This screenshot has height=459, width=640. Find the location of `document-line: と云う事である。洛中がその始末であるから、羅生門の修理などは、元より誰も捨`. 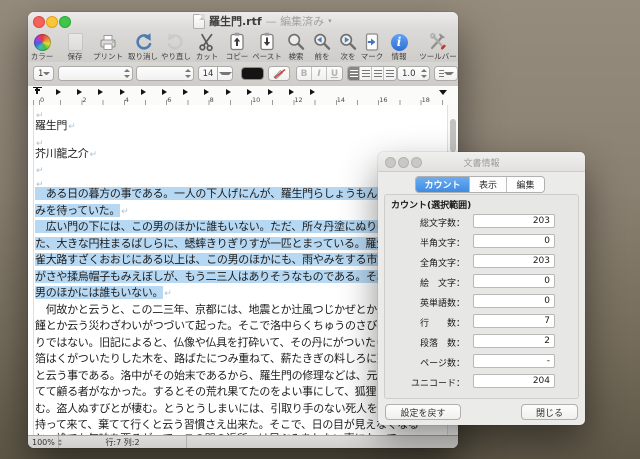

document-line: と云う事である。洛中がその始末であるから、羅生門の修理などは、元より誰も捨 is located at coordinates (233, 375).